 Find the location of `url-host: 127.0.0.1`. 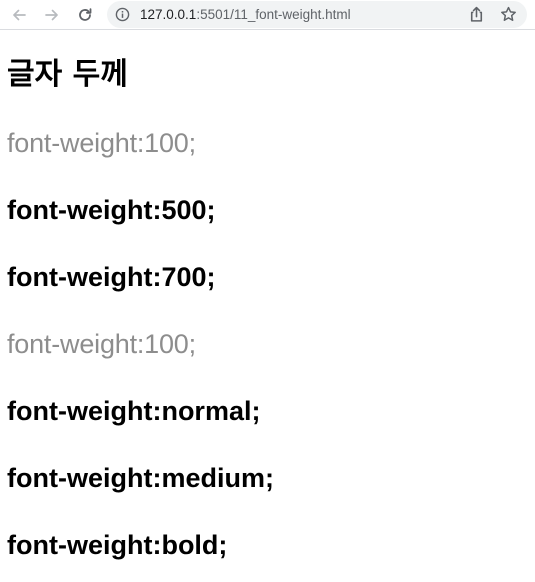

url-host: 127.0.0.1 is located at coordinates (168, 14).